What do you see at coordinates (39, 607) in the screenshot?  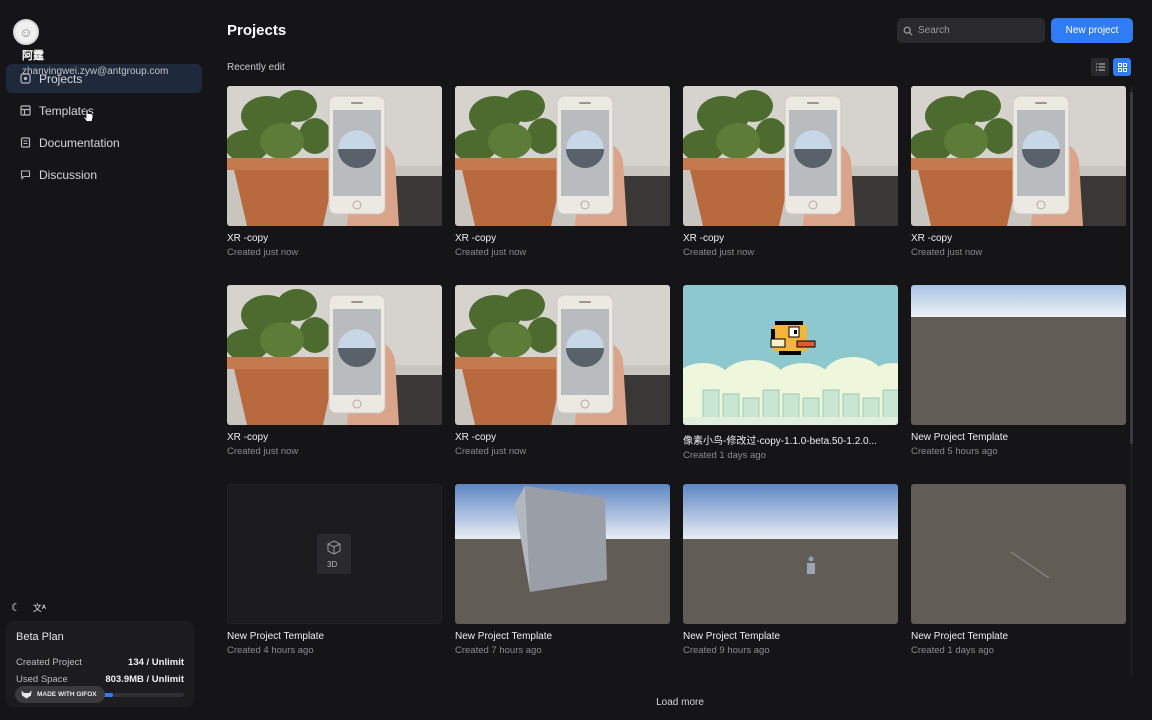 I see `language-icon: 文ᴬ` at bounding box center [39, 607].